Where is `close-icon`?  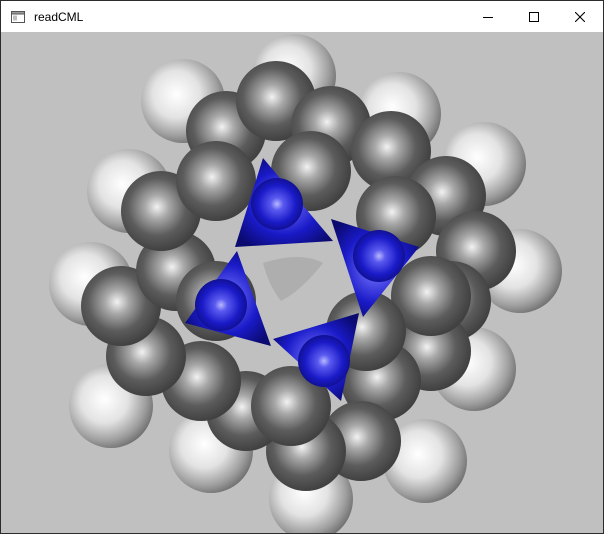
close-icon is located at coordinates (580, 16).